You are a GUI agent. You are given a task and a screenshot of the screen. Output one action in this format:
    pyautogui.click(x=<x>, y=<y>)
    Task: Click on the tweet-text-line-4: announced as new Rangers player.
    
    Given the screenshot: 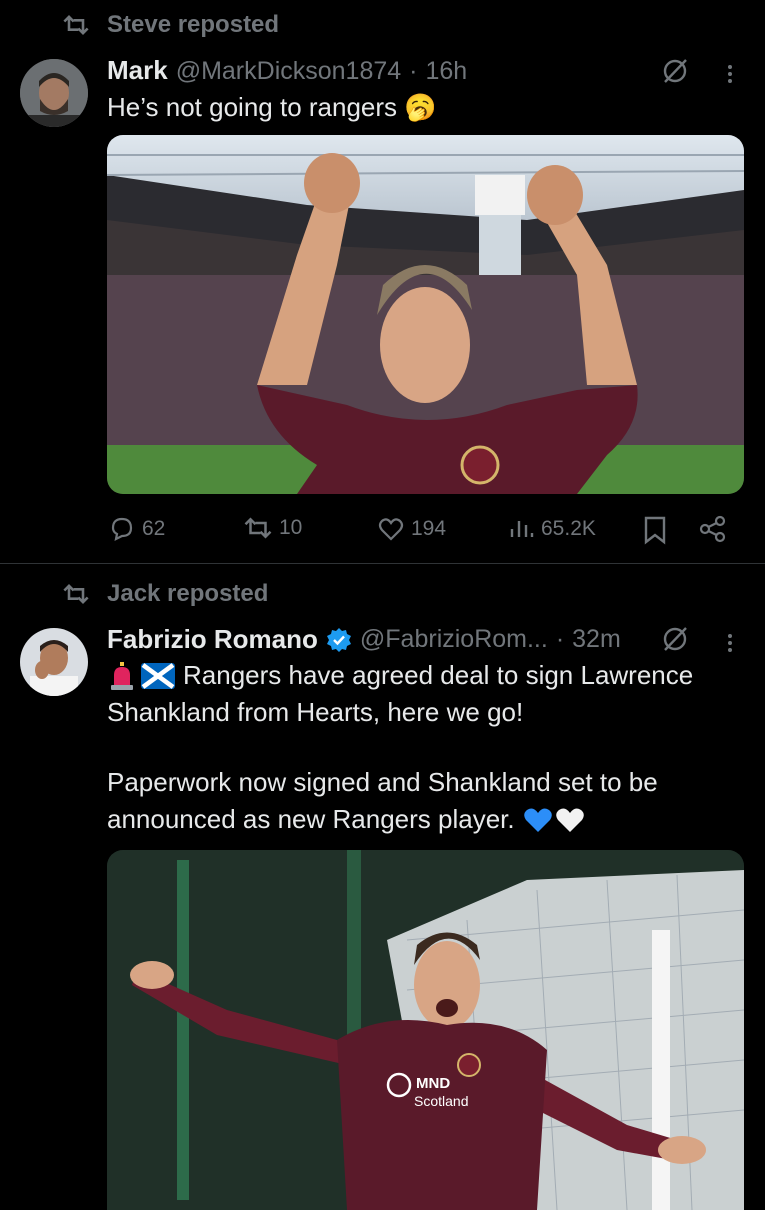 What is the action you would take?
    pyautogui.click(x=311, y=819)
    